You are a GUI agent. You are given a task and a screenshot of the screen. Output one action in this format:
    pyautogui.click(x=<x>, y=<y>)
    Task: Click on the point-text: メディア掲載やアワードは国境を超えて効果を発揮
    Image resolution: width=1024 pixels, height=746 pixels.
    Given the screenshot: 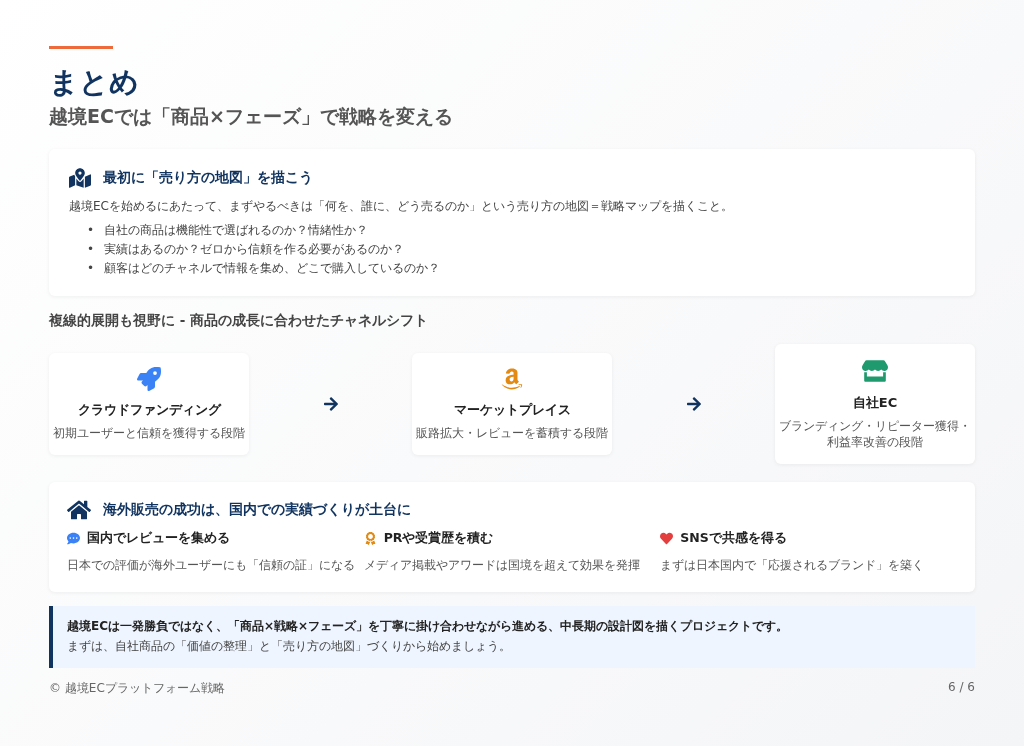 What is the action you would take?
    pyautogui.click(x=502, y=565)
    